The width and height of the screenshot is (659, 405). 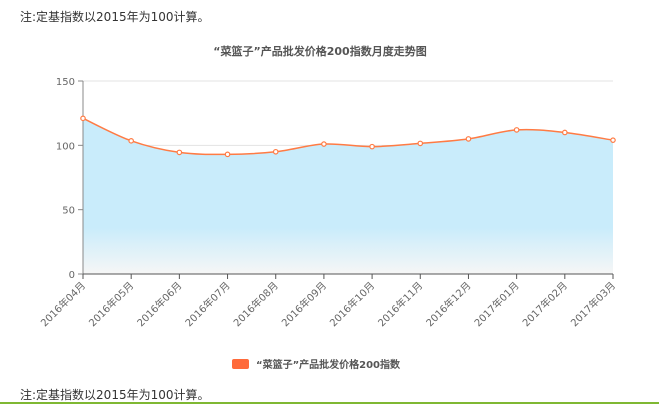 What do you see at coordinates (304, 304) in the screenshot?
I see `x-tick-label: 2016年09月` at bounding box center [304, 304].